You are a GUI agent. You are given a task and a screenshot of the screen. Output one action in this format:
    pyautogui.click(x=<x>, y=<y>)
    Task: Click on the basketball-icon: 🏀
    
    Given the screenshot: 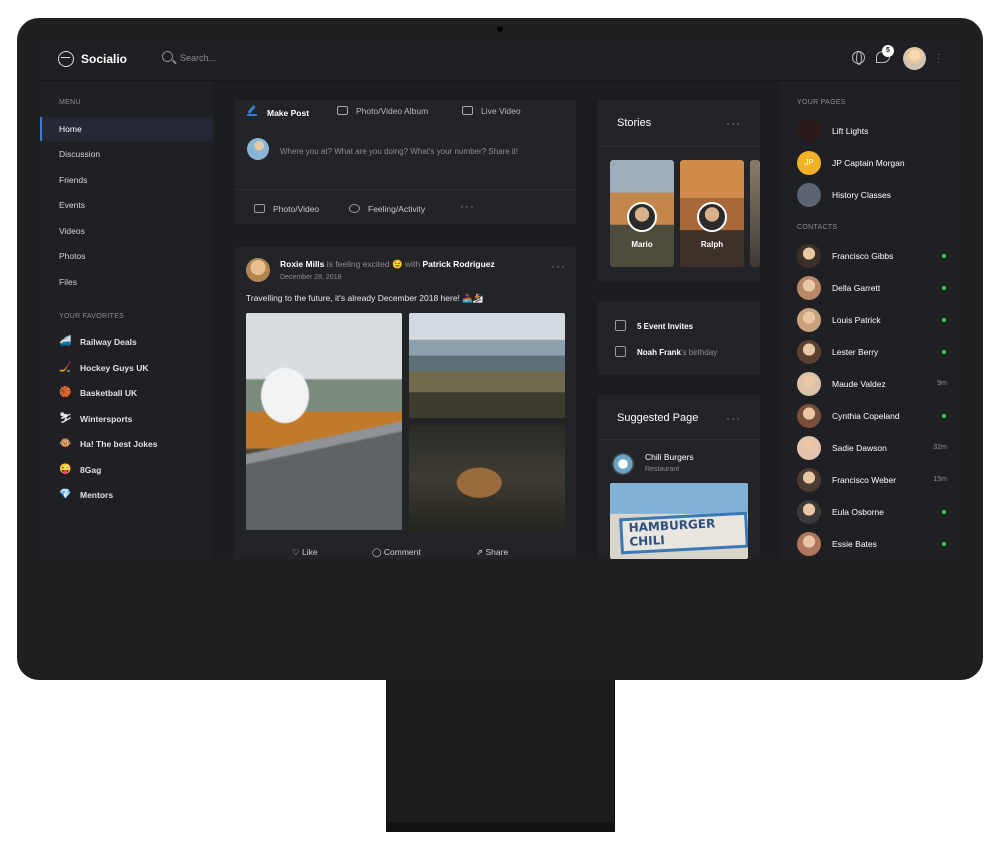 What is the action you would take?
    pyautogui.click(x=65, y=392)
    